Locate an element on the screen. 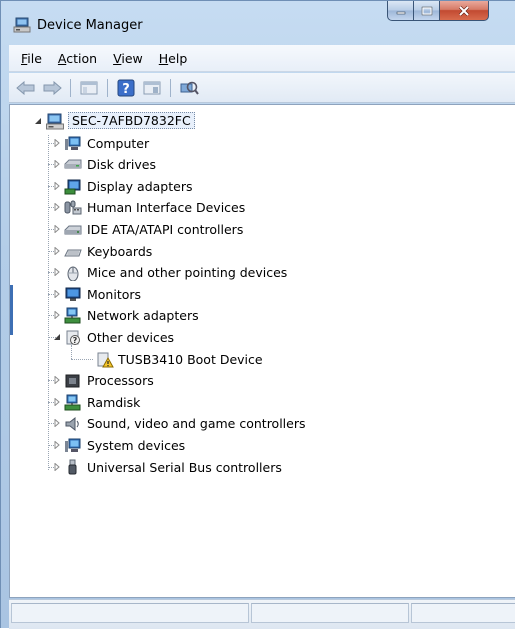 The height and width of the screenshot is (629, 515). tree-category-label: Keyboards is located at coordinates (120, 251).